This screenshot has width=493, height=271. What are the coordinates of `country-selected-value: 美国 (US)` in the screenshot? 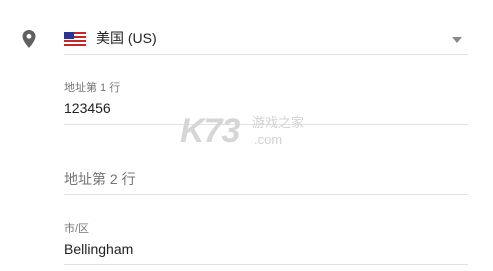 It's located at (126, 38).